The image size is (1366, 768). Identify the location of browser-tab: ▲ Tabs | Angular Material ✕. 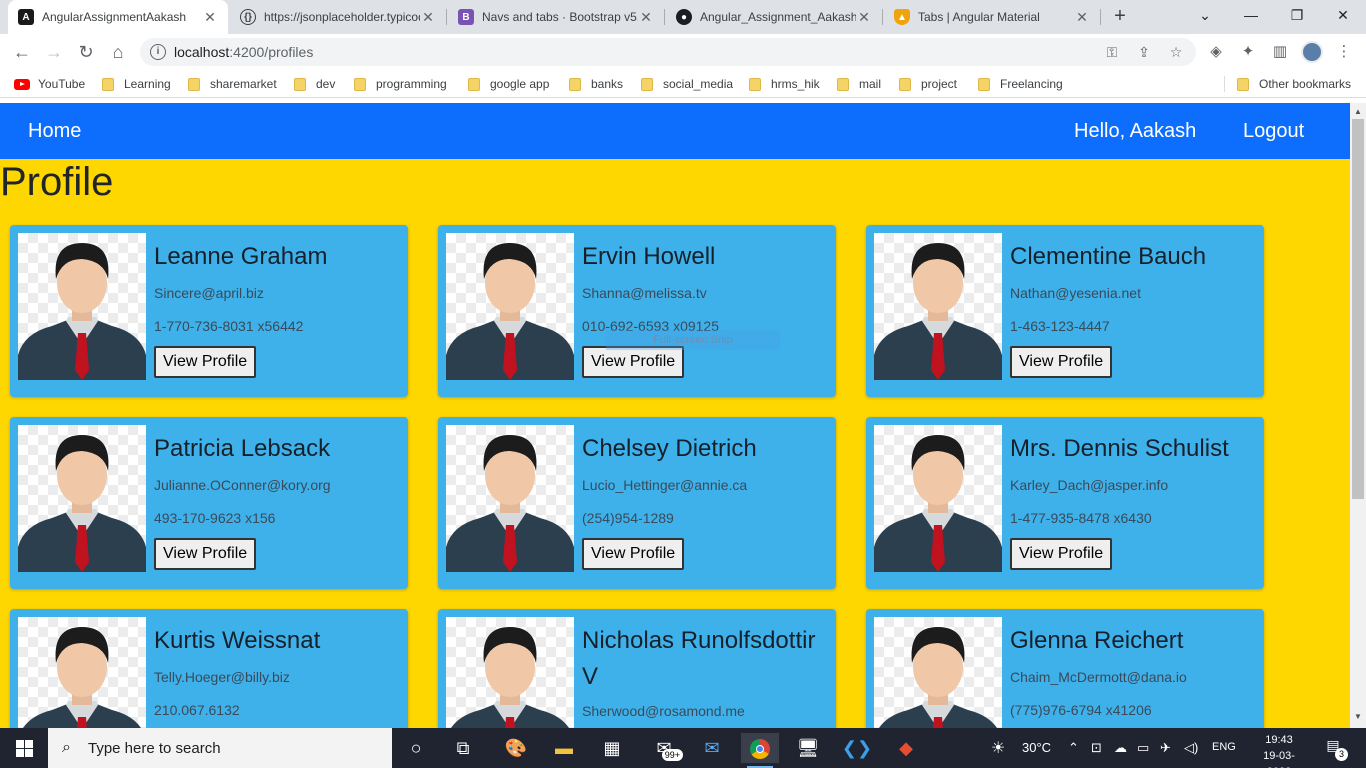
(992, 17).